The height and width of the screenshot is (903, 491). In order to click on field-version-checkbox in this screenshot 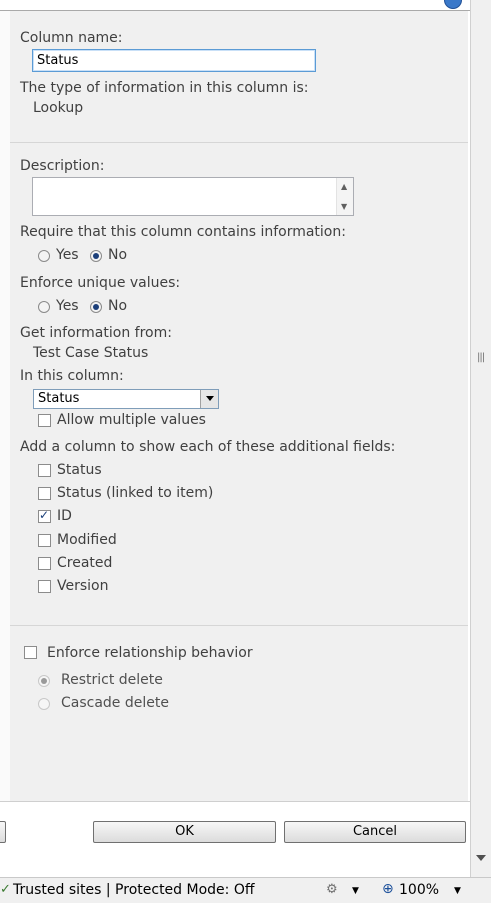, I will do `click(44, 586)`.